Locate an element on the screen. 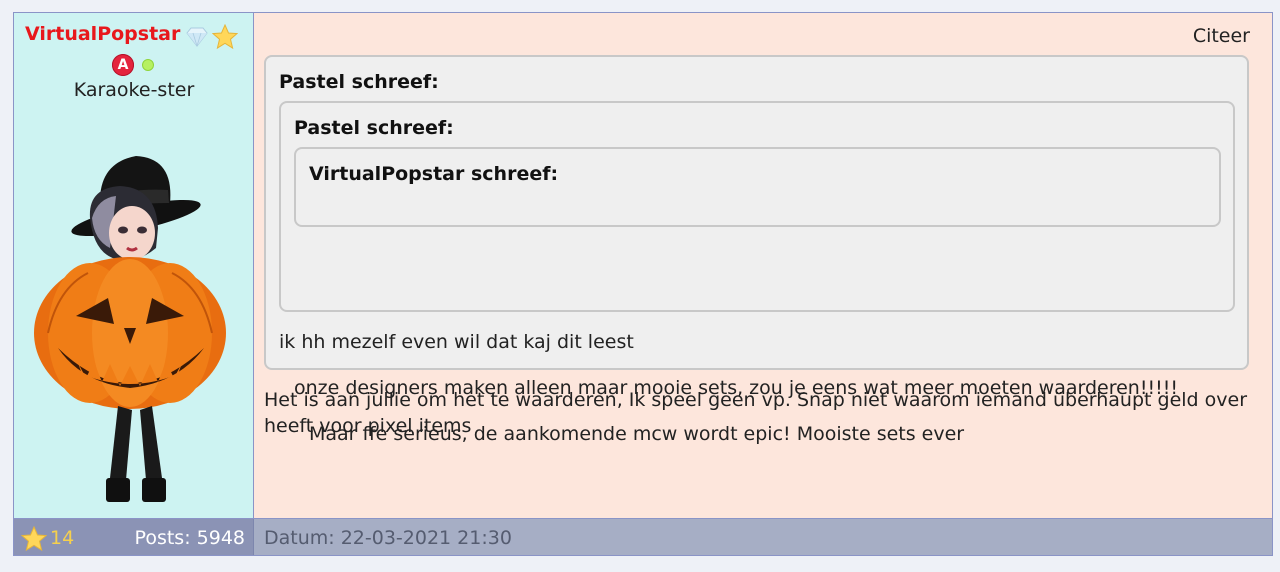 This screenshot has width=1280, height=572. post-footer: 14 Posts: 5948 Datum: 22-03-2021 21:30 is located at coordinates (643, 536).